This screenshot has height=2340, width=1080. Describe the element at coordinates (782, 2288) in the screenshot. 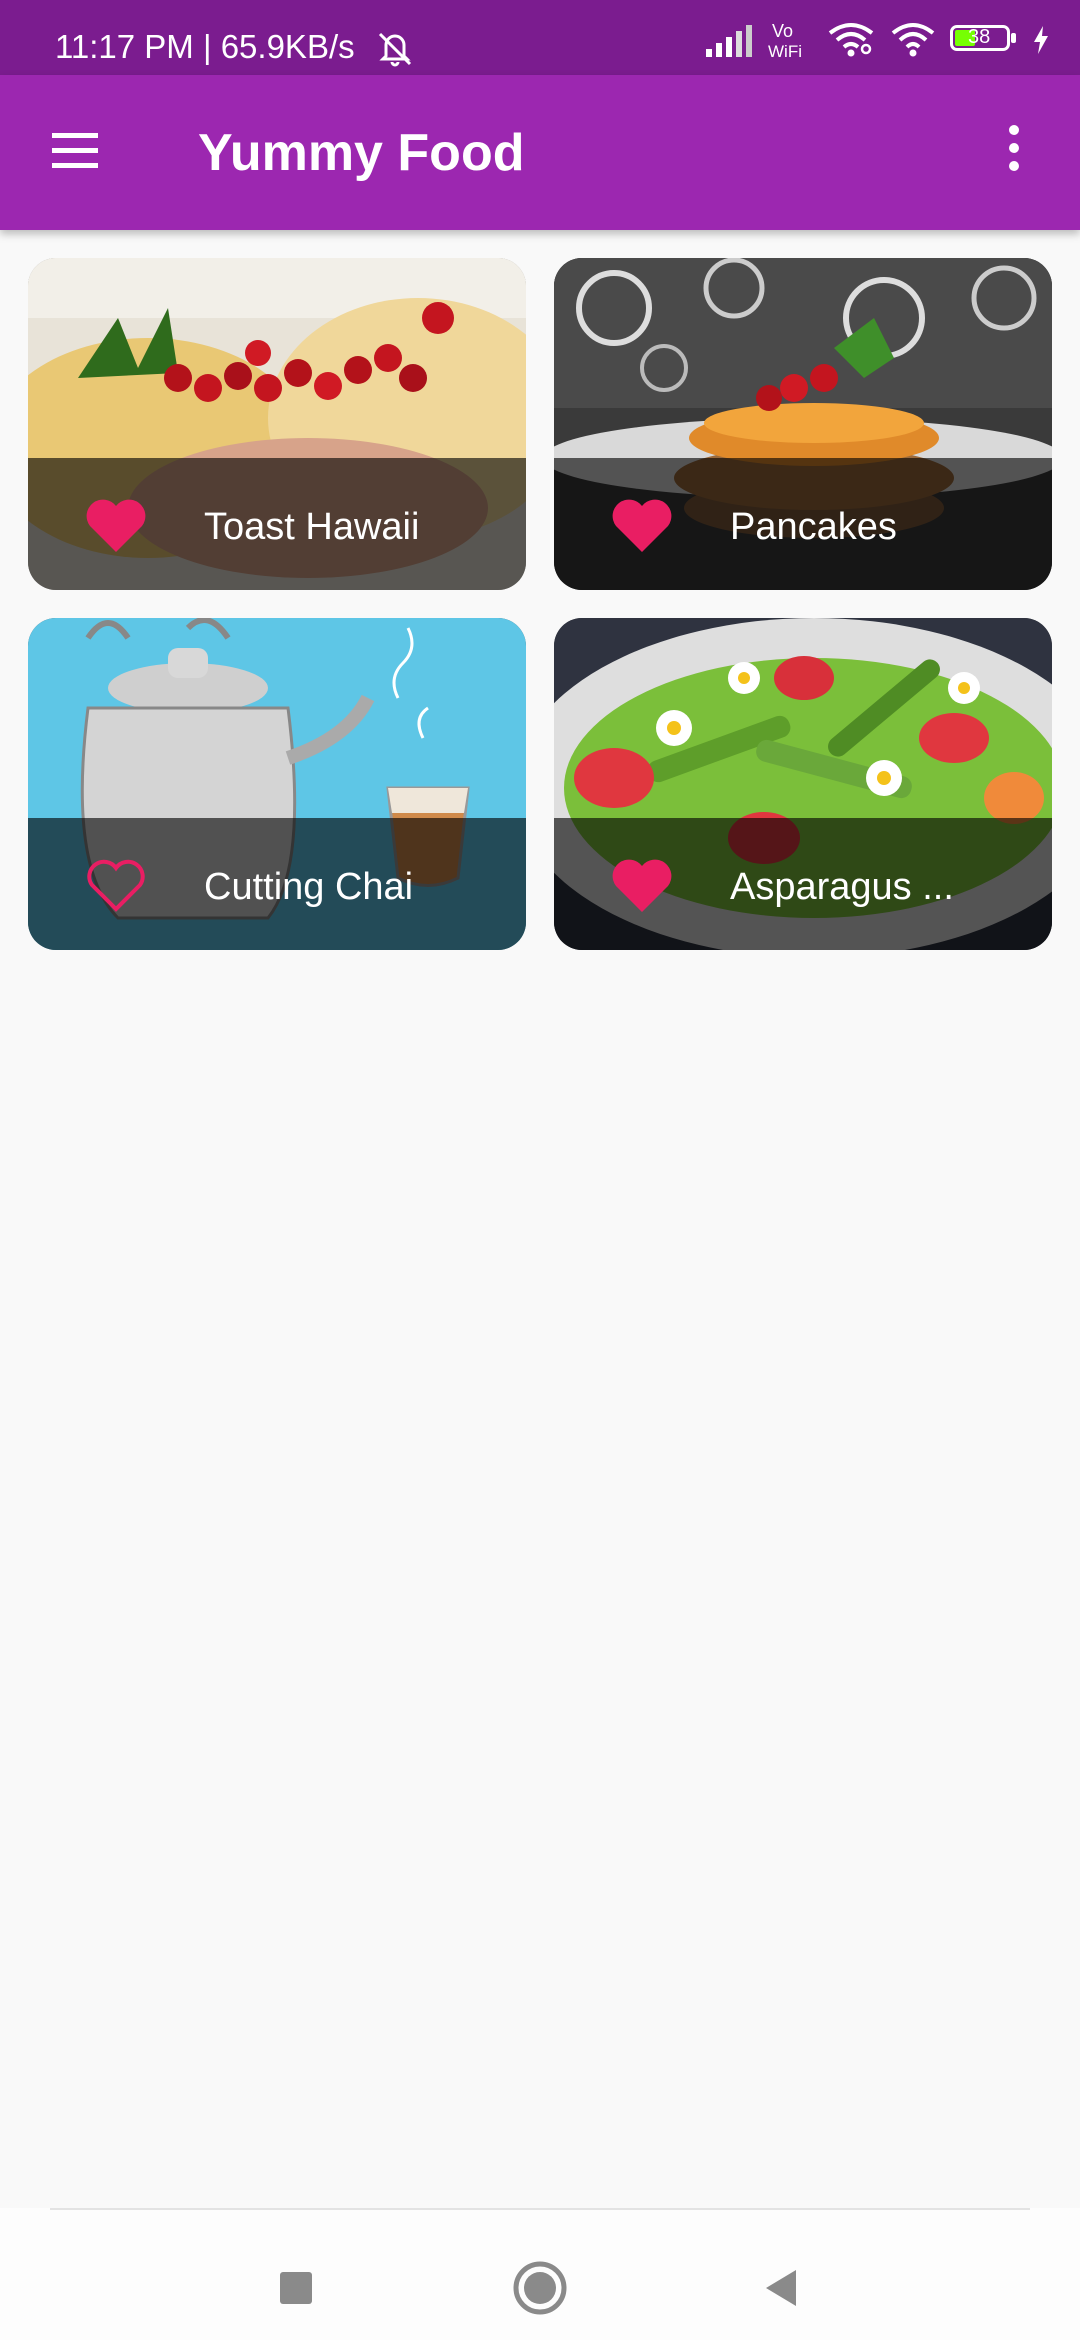

I see `back-triangle-icon` at that location.